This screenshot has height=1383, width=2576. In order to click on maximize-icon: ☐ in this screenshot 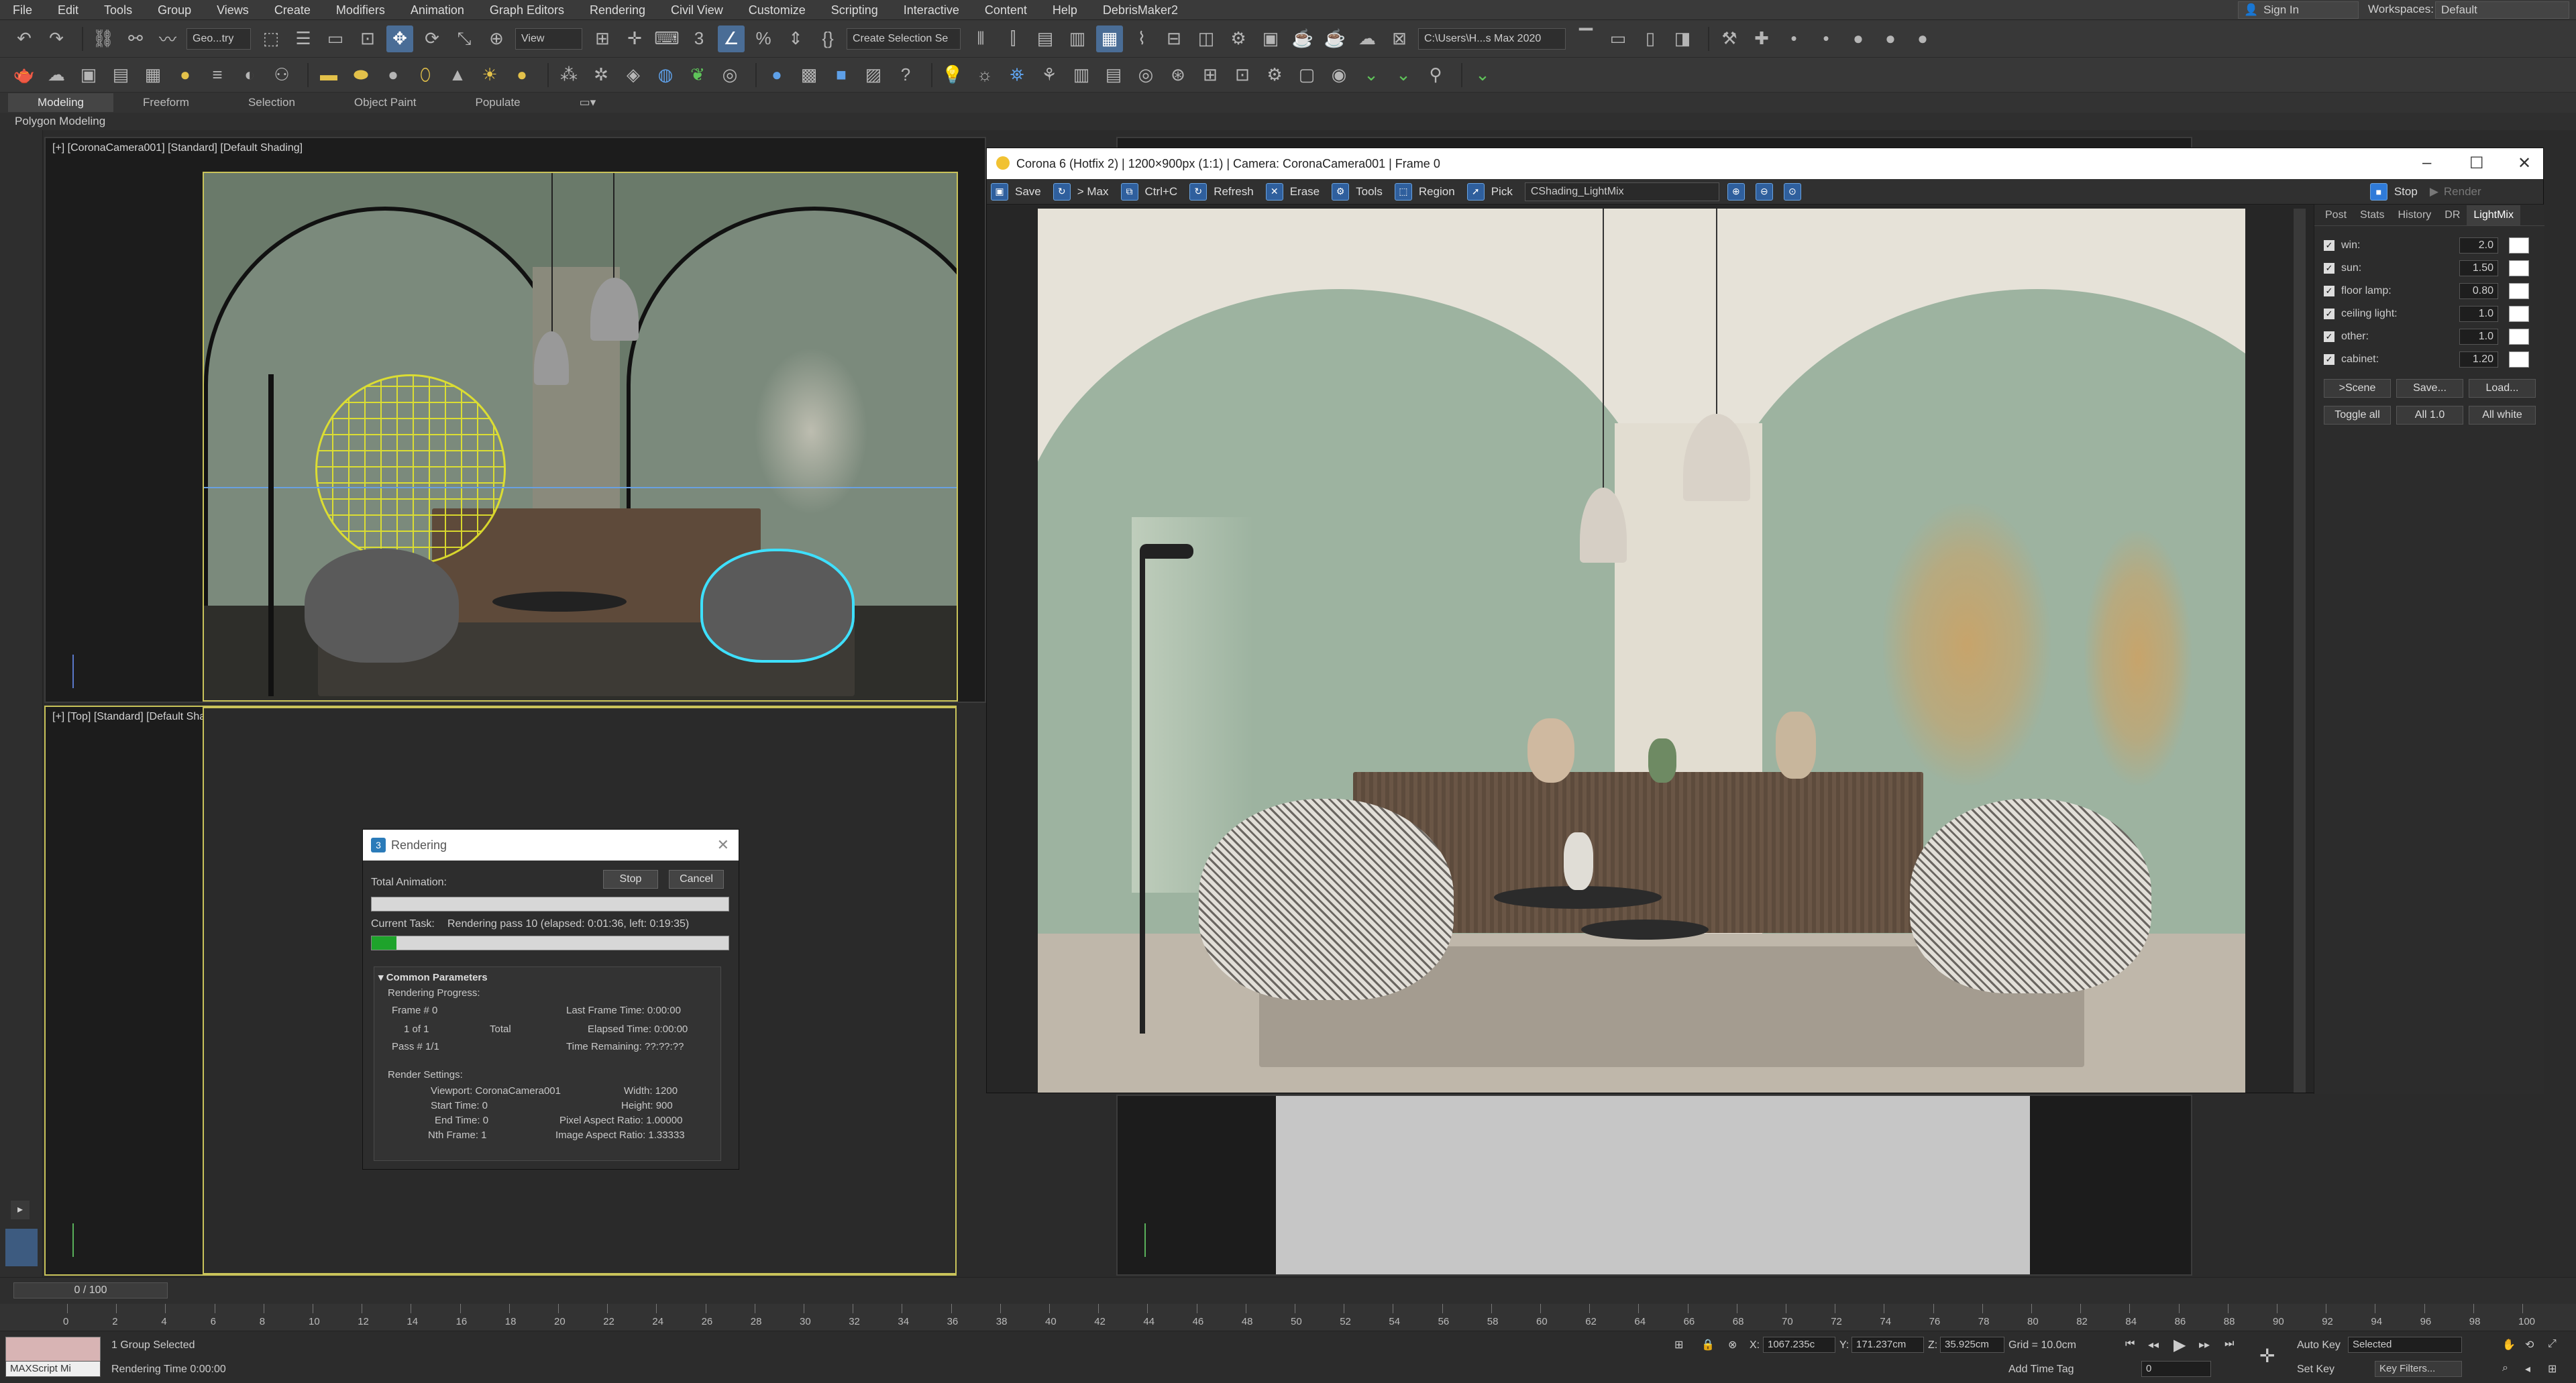, I will do `click(2476, 163)`.